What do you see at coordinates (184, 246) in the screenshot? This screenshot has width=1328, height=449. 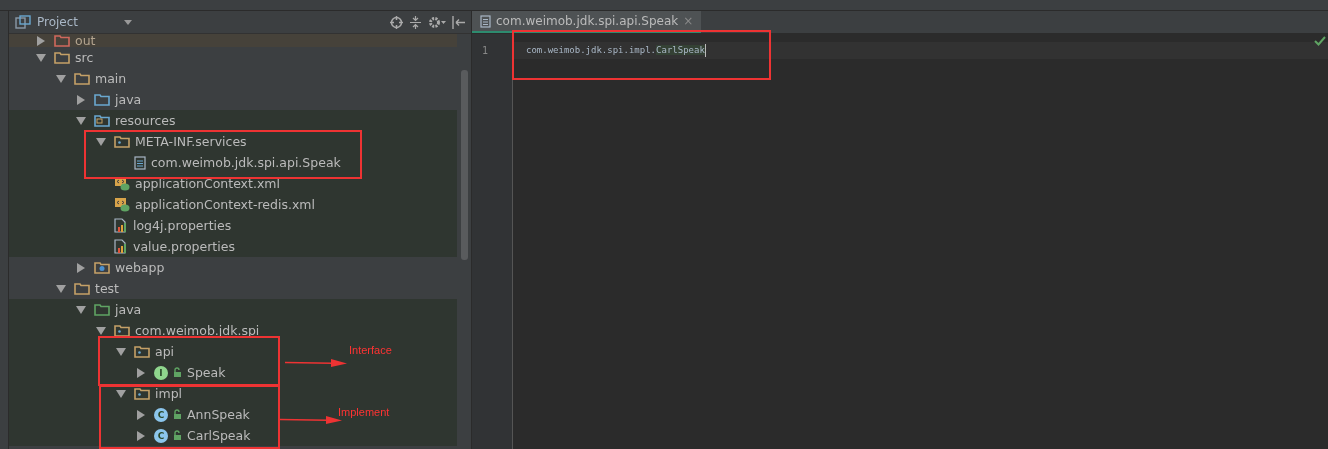 I see `tree-item-label: value.properties` at bounding box center [184, 246].